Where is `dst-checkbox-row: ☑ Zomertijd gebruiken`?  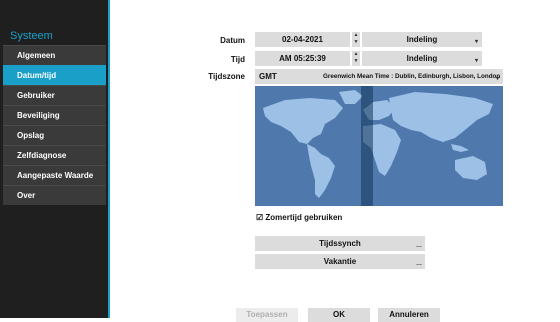
dst-checkbox-row: ☑ Zomertijd gebruiken is located at coordinates (299, 217).